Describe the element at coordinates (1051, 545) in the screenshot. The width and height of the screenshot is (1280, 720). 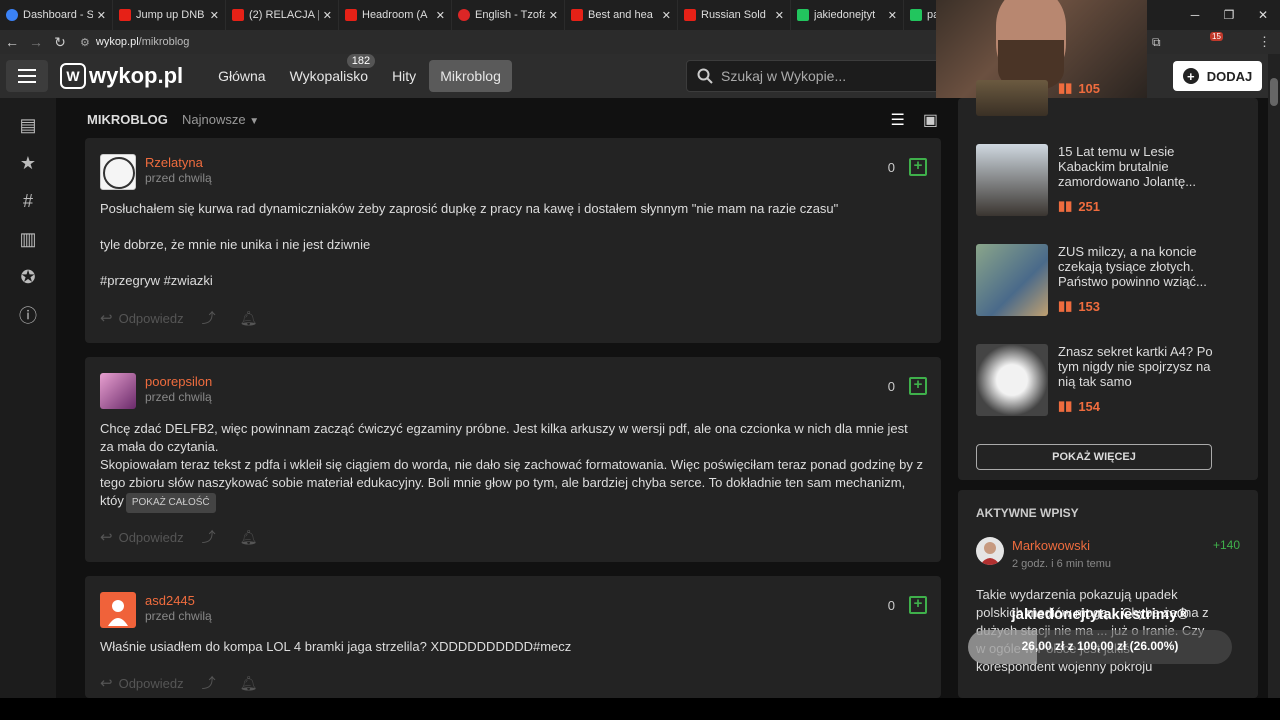
I see `active-entry-author: Markowowski` at that location.